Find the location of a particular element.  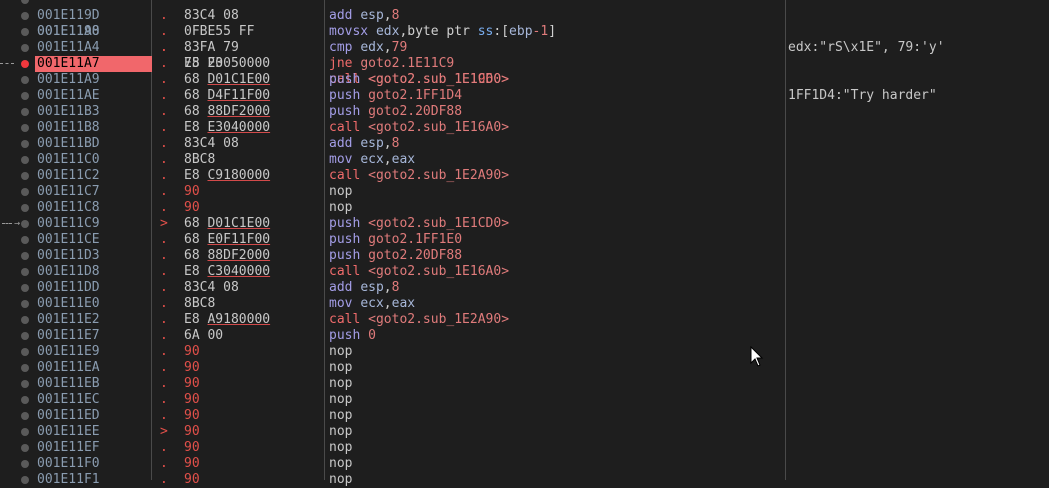

instruction-row: 001E11E0. 8BC8 mov ecx,eax is located at coordinates (392, 304).